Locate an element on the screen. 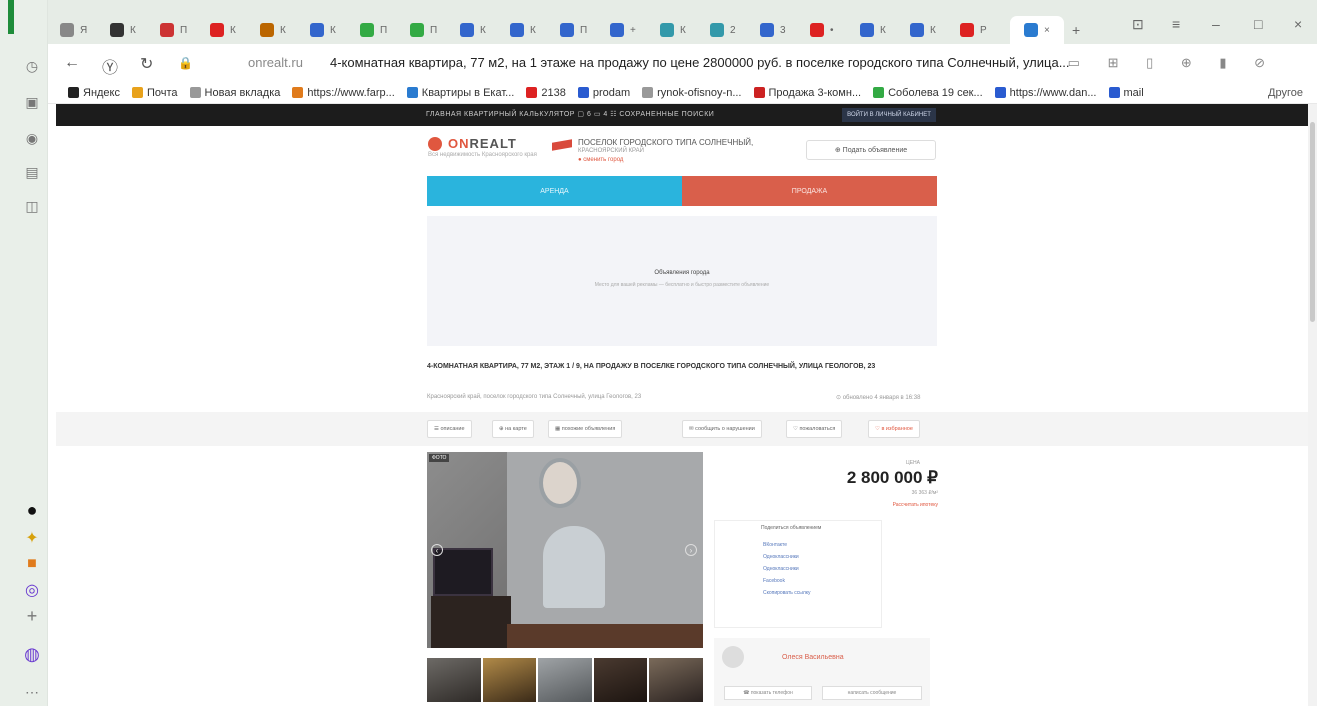 This screenshot has height=706, width=1317. close-window-icon: × is located at coordinates (1298, 24).